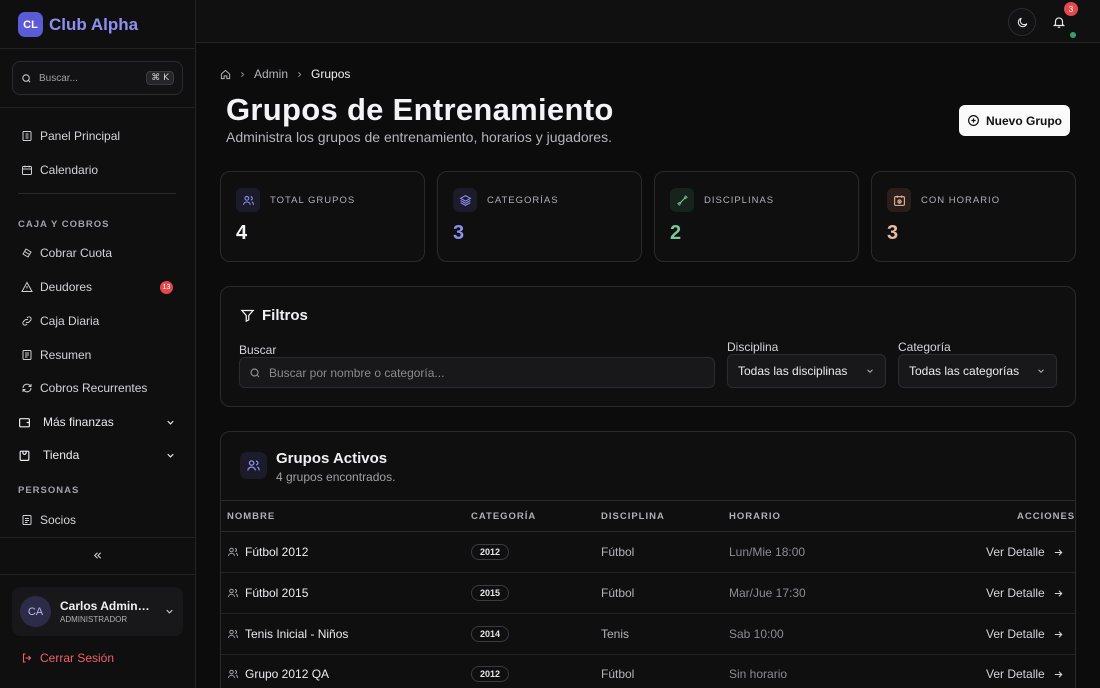  Describe the element at coordinates (97, 78) in the screenshot. I see `sidebar-search: Buscar... ⌘ K` at that location.